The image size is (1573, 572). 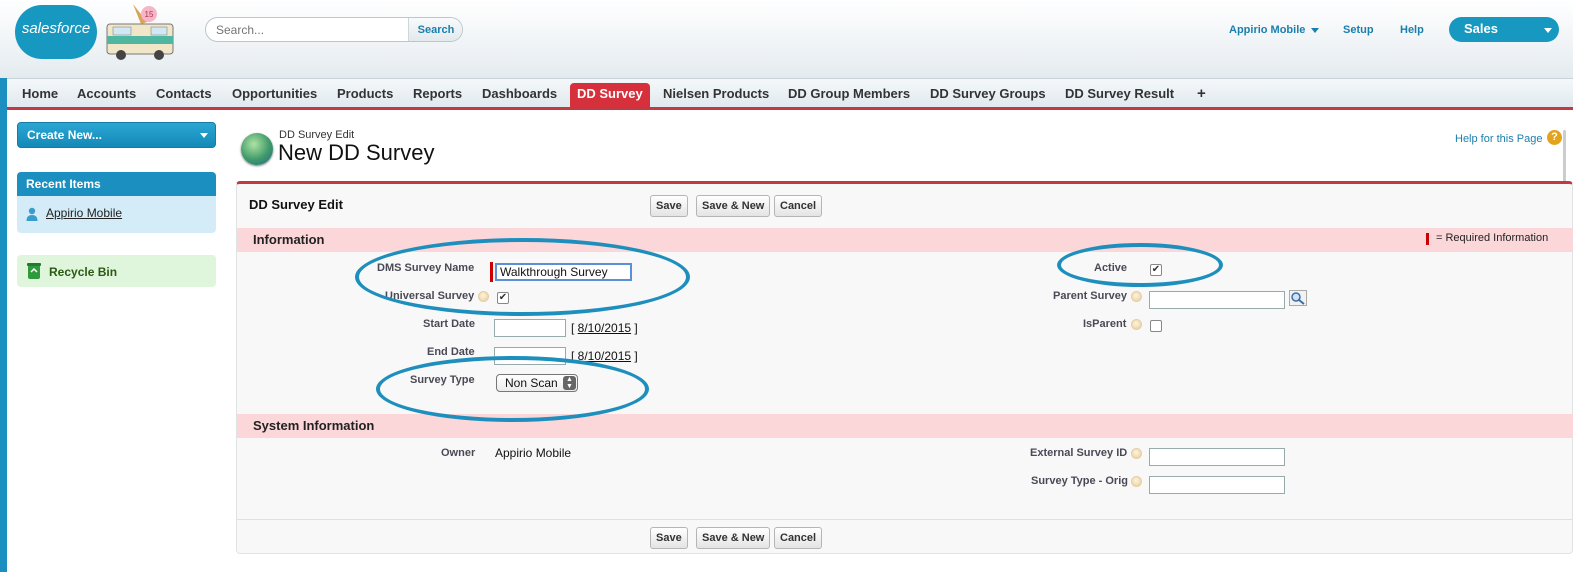 What do you see at coordinates (1298, 298) in the screenshot?
I see `lookup-search-icon` at bounding box center [1298, 298].